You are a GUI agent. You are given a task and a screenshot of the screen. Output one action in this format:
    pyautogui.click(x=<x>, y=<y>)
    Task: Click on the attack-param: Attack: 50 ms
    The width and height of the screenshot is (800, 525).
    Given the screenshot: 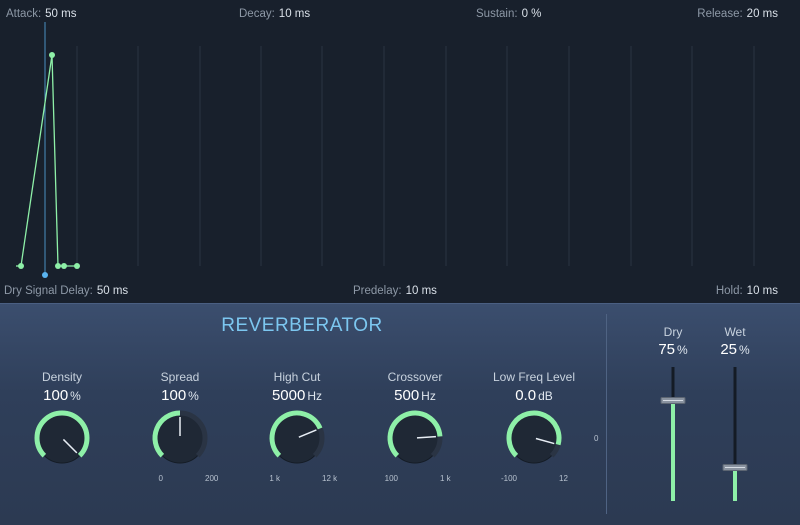 What is the action you would take?
    pyautogui.click(x=41, y=14)
    